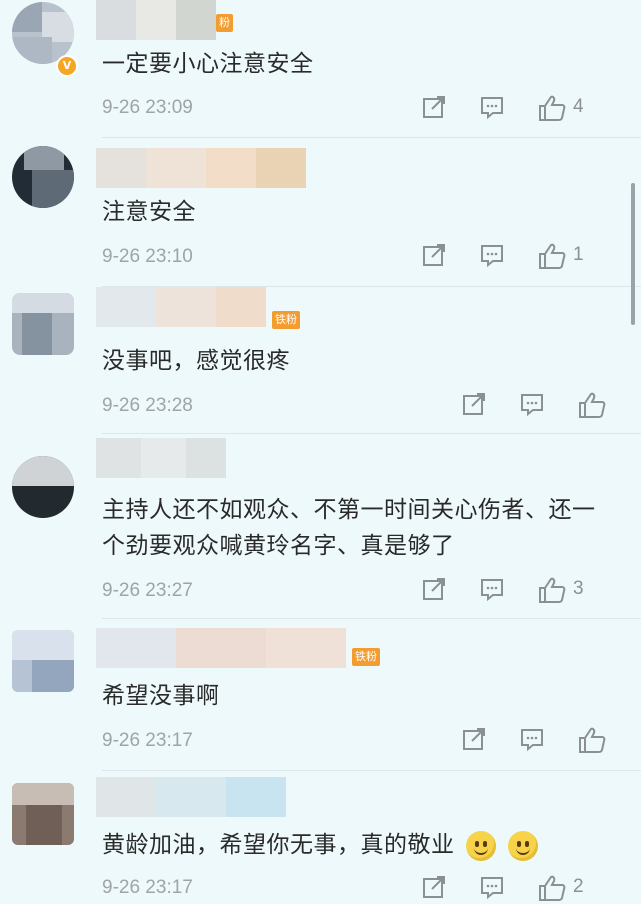  What do you see at coordinates (633, 254) in the screenshot?
I see `scrollbar` at bounding box center [633, 254].